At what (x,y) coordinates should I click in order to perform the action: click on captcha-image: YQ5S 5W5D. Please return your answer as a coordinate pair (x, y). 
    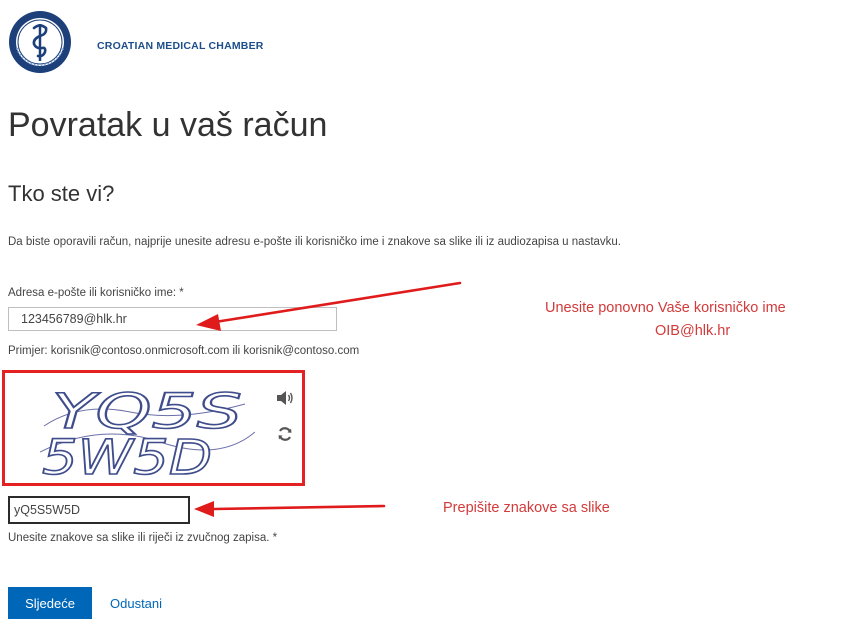
    Looking at the image, I should click on (147, 431).